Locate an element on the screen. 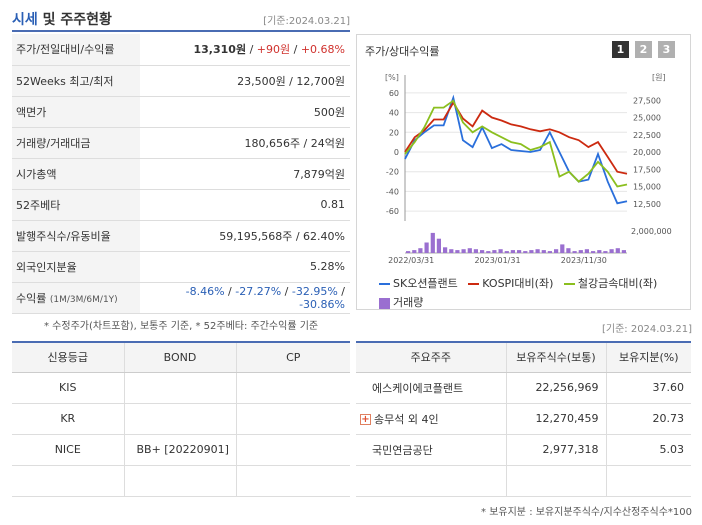  right-tick-label: 15,000 is located at coordinates (647, 187).